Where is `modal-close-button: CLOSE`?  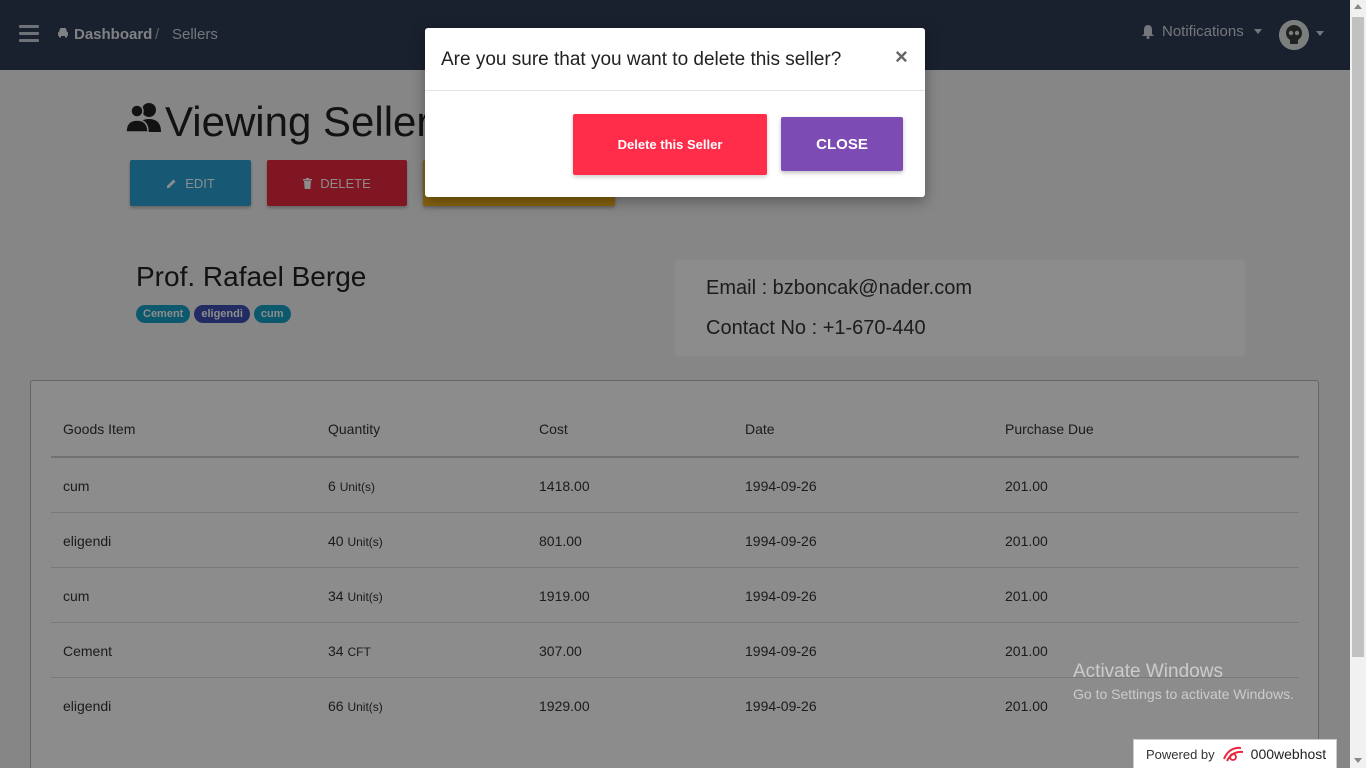
modal-close-button: CLOSE is located at coordinates (842, 144).